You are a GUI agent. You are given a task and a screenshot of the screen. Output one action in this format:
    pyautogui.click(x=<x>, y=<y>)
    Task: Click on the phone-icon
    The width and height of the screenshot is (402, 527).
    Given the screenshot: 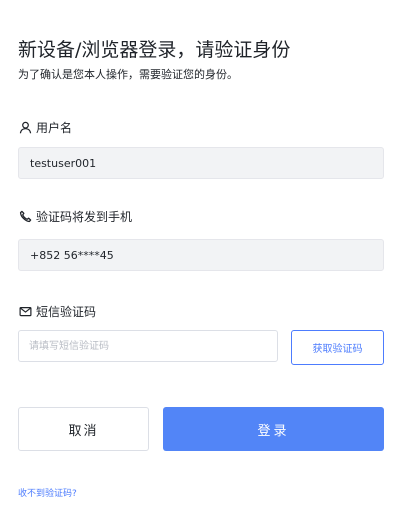 What is the action you would take?
    pyautogui.click(x=25, y=216)
    